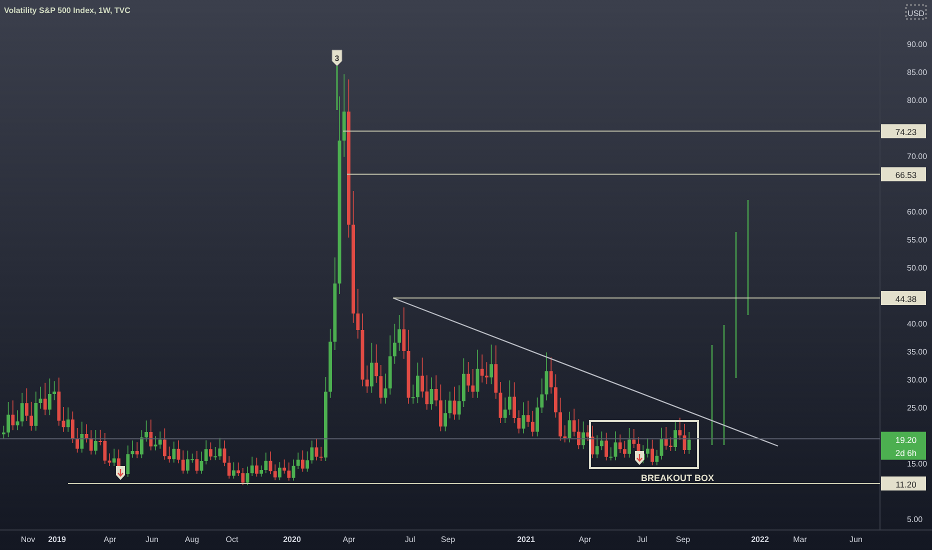 This screenshot has width=932, height=550. Describe the element at coordinates (917, 156) in the screenshot. I see `price-axis-label: 70.00` at that location.